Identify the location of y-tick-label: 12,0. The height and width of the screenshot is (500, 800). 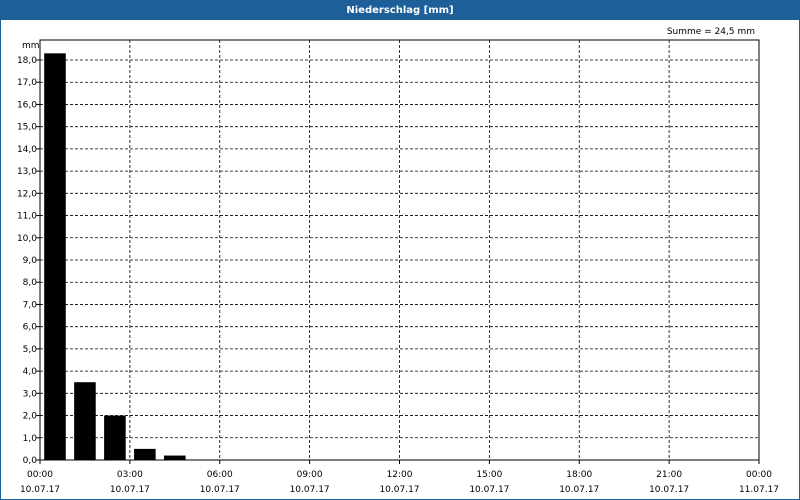
(27, 194).